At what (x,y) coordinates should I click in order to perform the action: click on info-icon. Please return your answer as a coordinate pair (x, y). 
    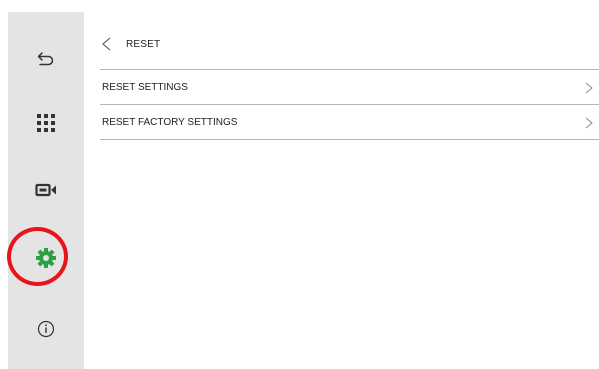
    Looking at the image, I should click on (46, 329).